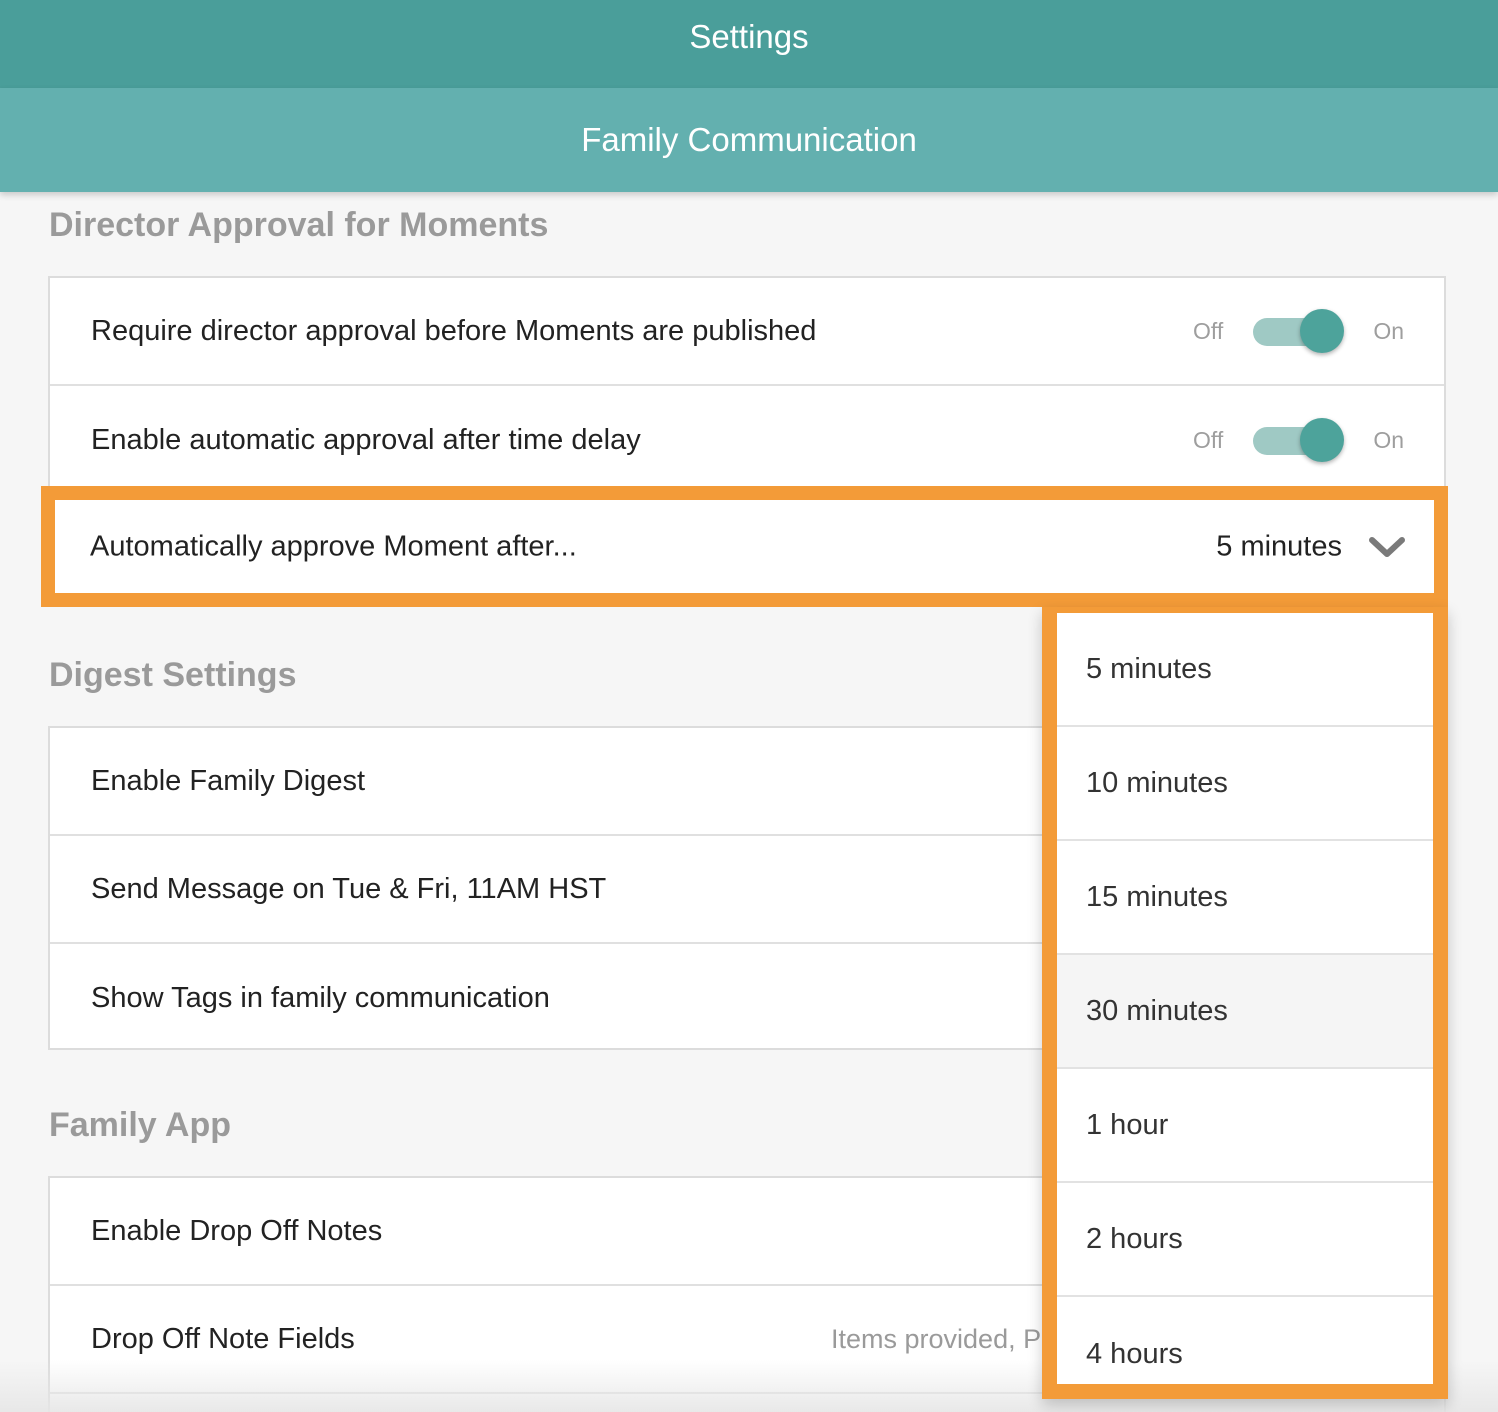  I want to click on setting-label: Enable Family Digest, so click(228, 780).